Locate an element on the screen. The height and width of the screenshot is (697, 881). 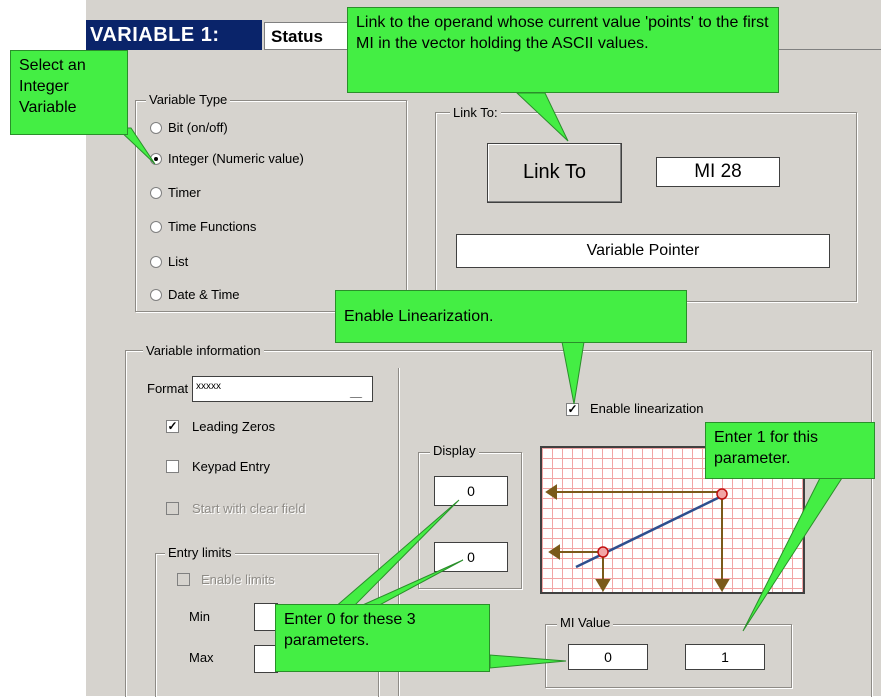
callout-enter-one: Enter 1 for this parameter. is located at coordinates (790, 450).